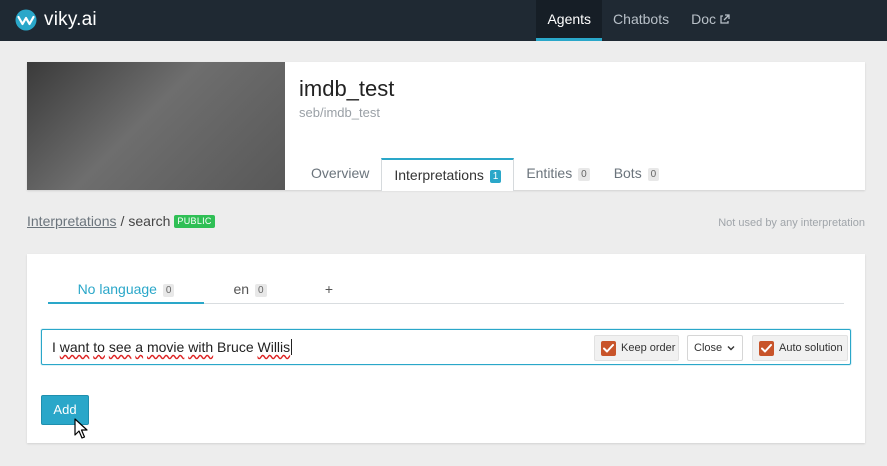 The image size is (887, 466). I want to click on en-count-badge: 0, so click(260, 290).